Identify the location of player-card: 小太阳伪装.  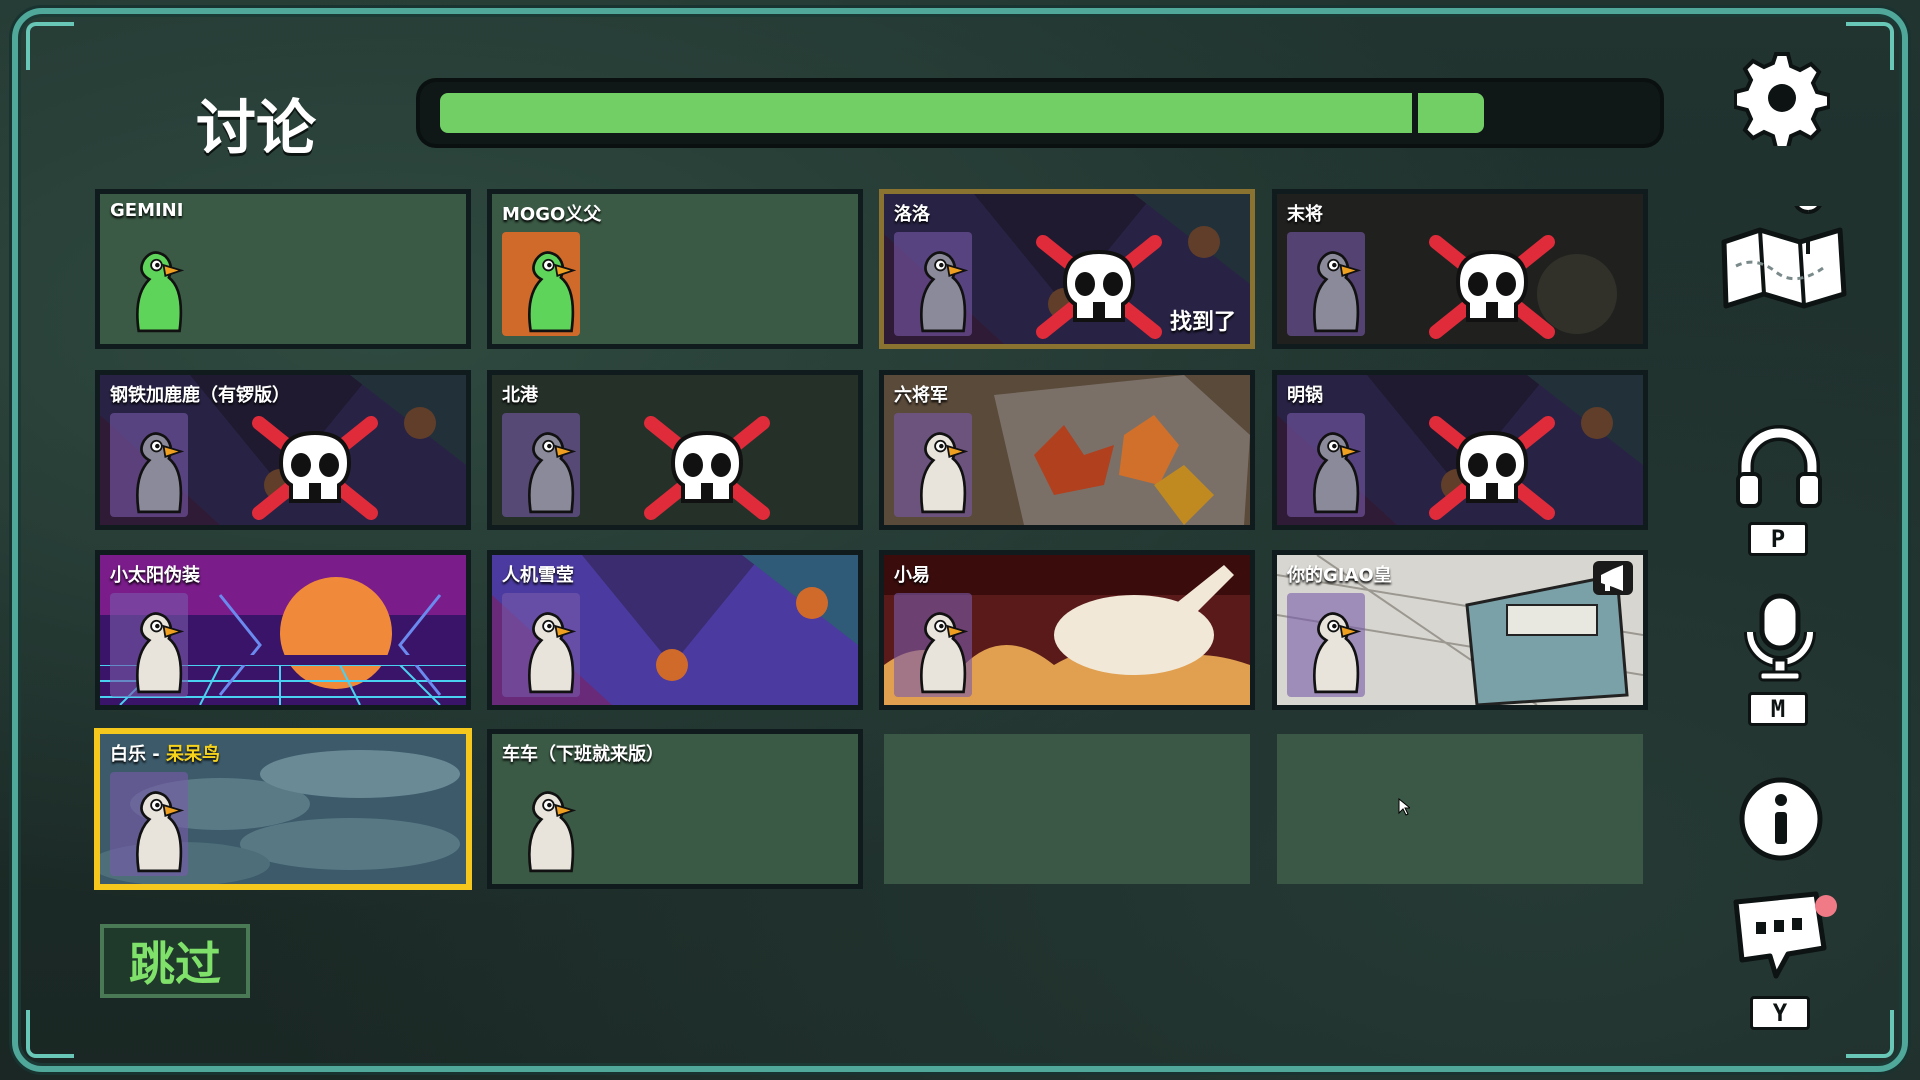
(283, 630).